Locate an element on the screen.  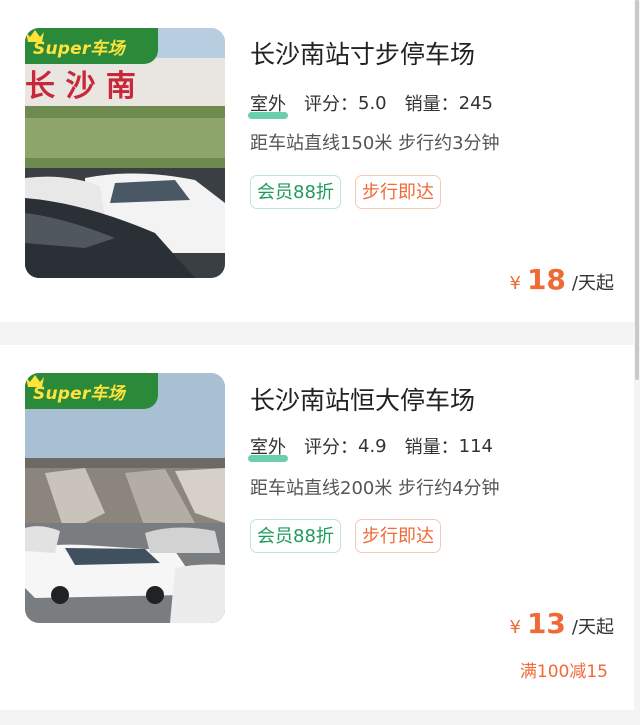
rating-value: 5.0 is located at coordinates (372, 103).